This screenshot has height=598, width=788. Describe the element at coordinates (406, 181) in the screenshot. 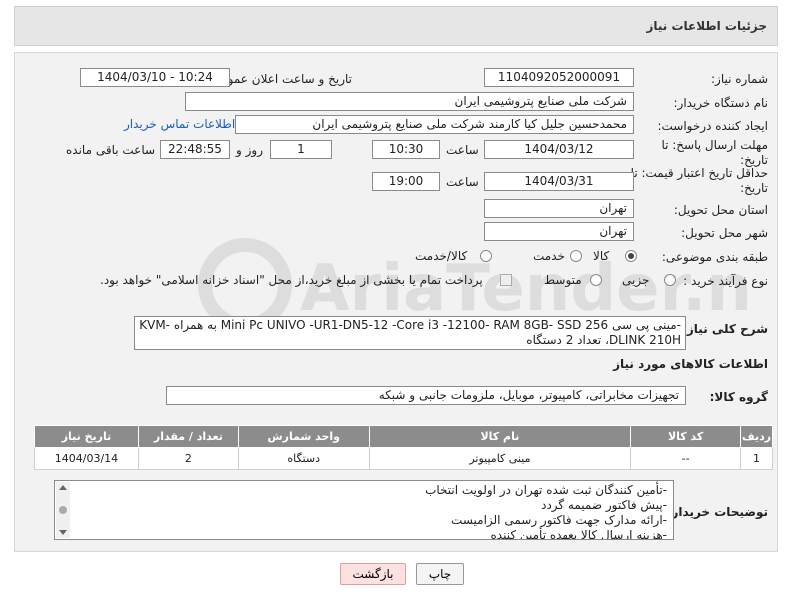

I see `price-validity-time: 19:00` at that location.